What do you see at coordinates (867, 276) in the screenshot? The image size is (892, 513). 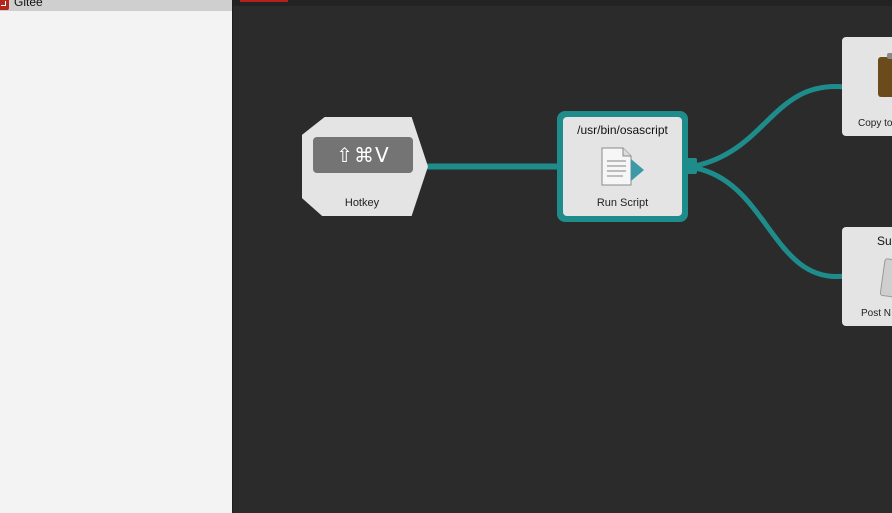 I see `post-notification-node: Su Post N` at bounding box center [867, 276].